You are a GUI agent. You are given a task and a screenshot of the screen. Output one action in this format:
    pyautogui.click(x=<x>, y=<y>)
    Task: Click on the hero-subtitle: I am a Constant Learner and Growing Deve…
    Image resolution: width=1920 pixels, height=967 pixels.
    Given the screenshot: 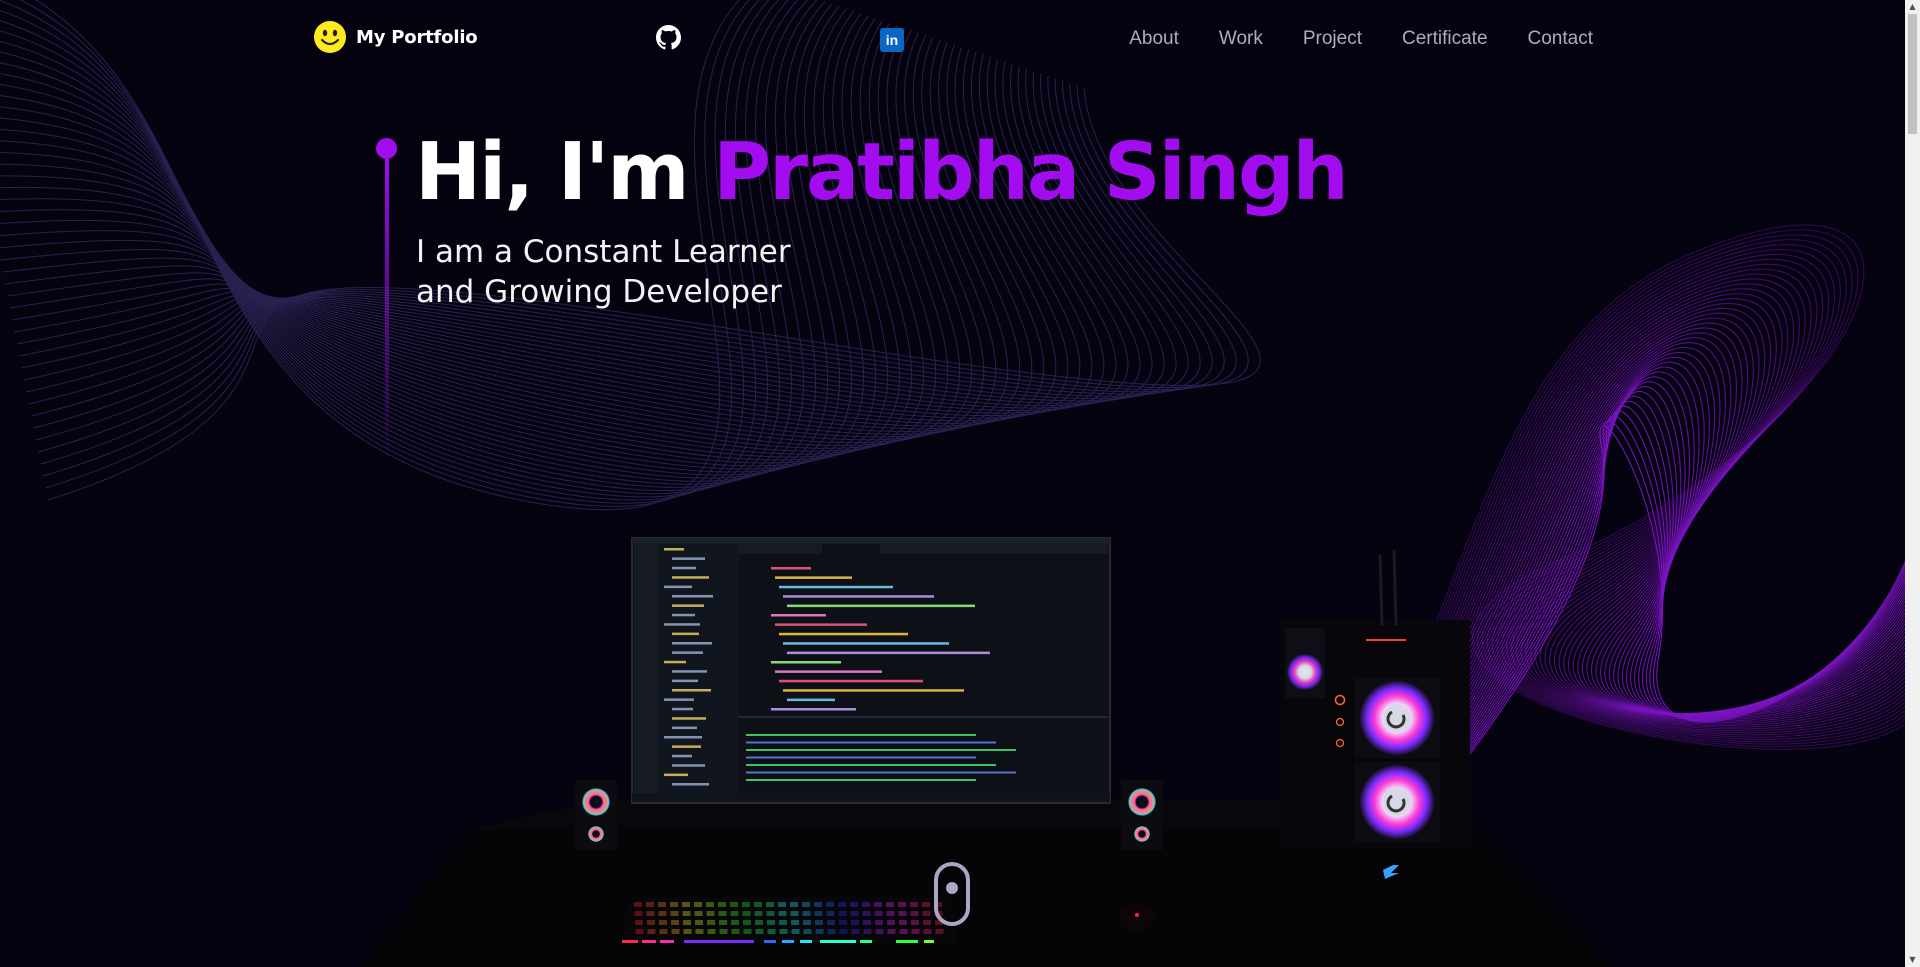 What is the action you would take?
    pyautogui.click(x=603, y=272)
    